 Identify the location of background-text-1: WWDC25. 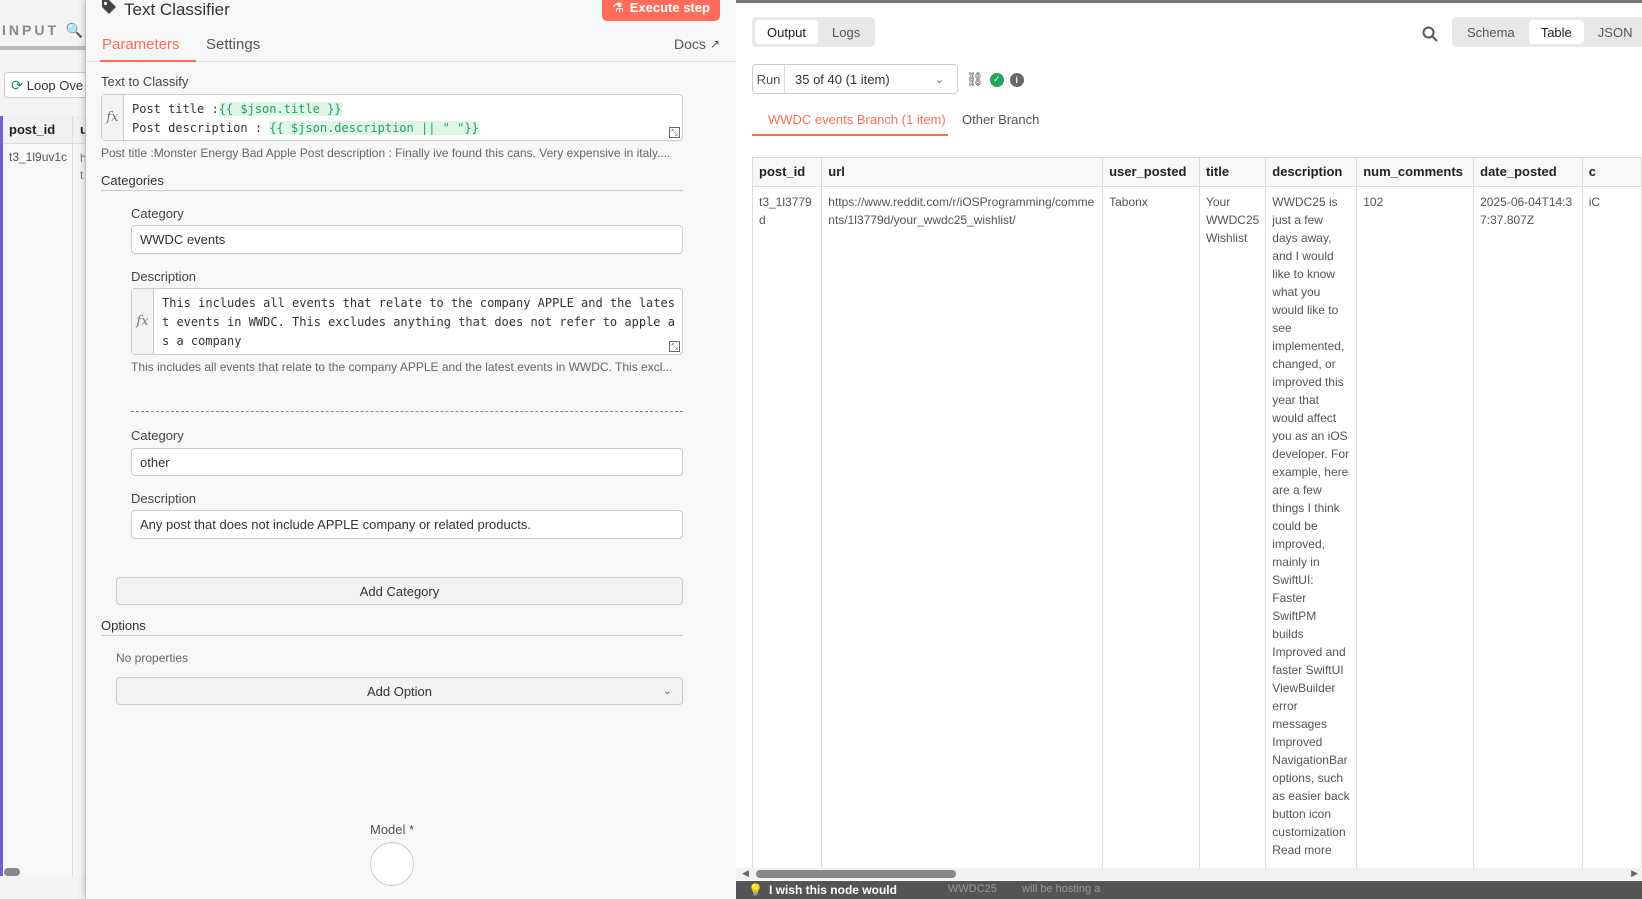
(972, 889).